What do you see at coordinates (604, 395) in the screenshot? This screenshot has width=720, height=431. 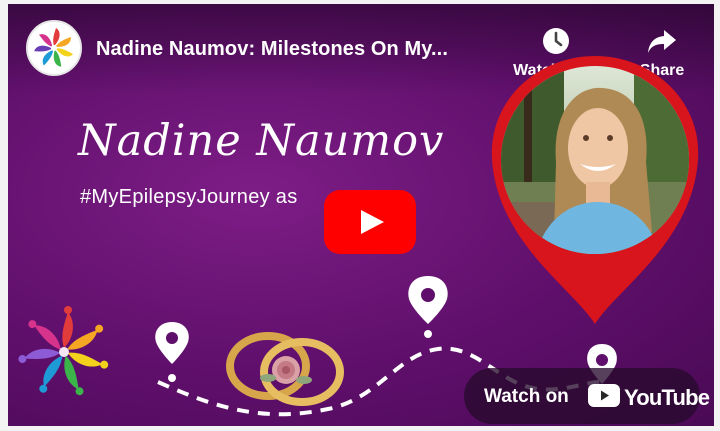 I see `youtube-logo-icon` at bounding box center [604, 395].